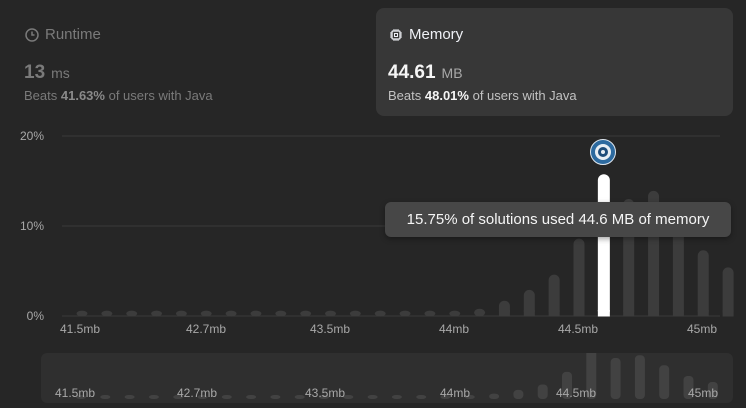 The height and width of the screenshot is (408, 746). What do you see at coordinates (41, 95) in the screenshot?
I see `runtime-beats-prefix: Beats` at bounding box center [41, 95].